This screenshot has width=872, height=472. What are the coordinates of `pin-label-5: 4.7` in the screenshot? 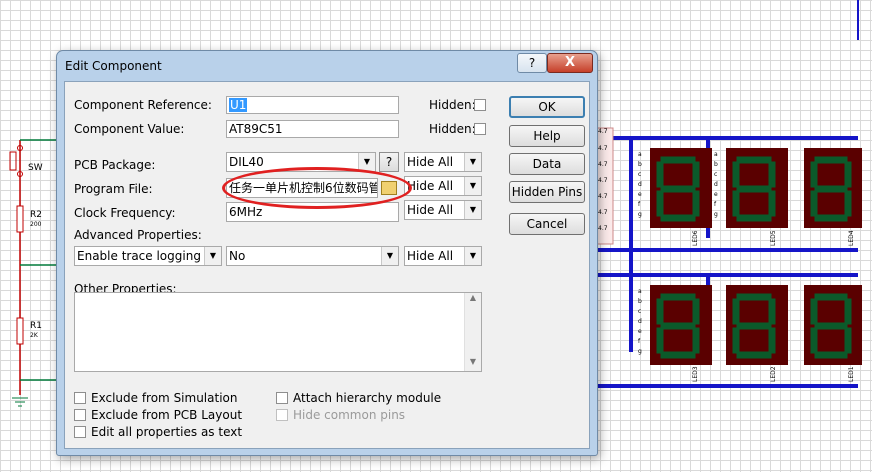 It's located at (603, 196).